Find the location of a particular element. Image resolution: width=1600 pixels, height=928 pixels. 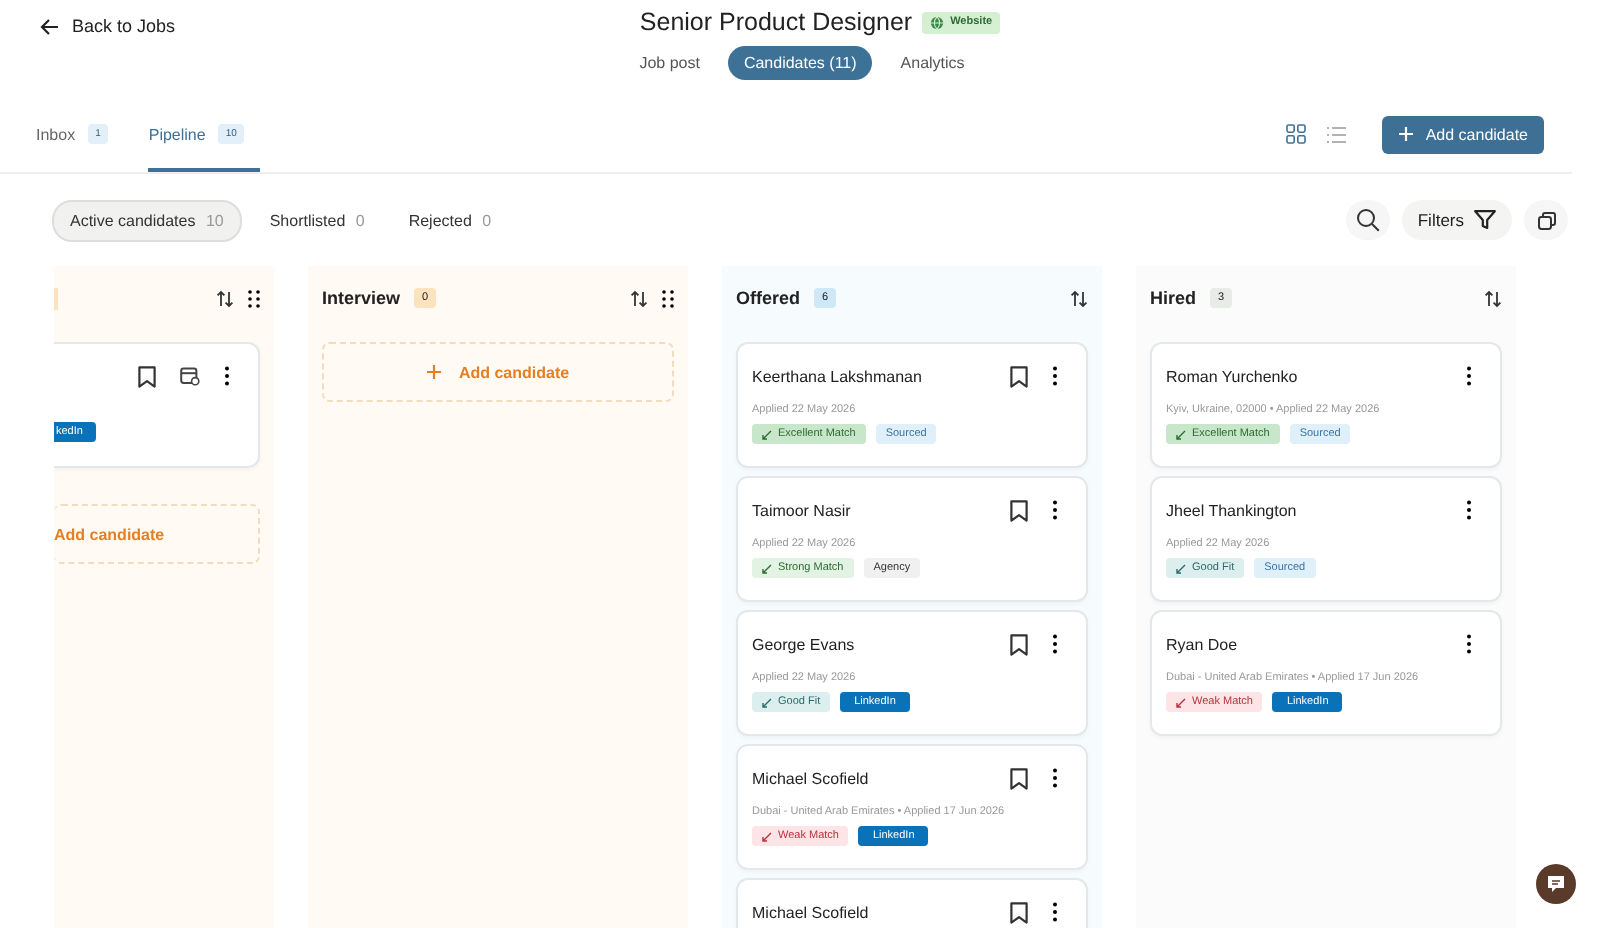

add-candidate-button: Add candidate is located at coordinates (1462, 134).